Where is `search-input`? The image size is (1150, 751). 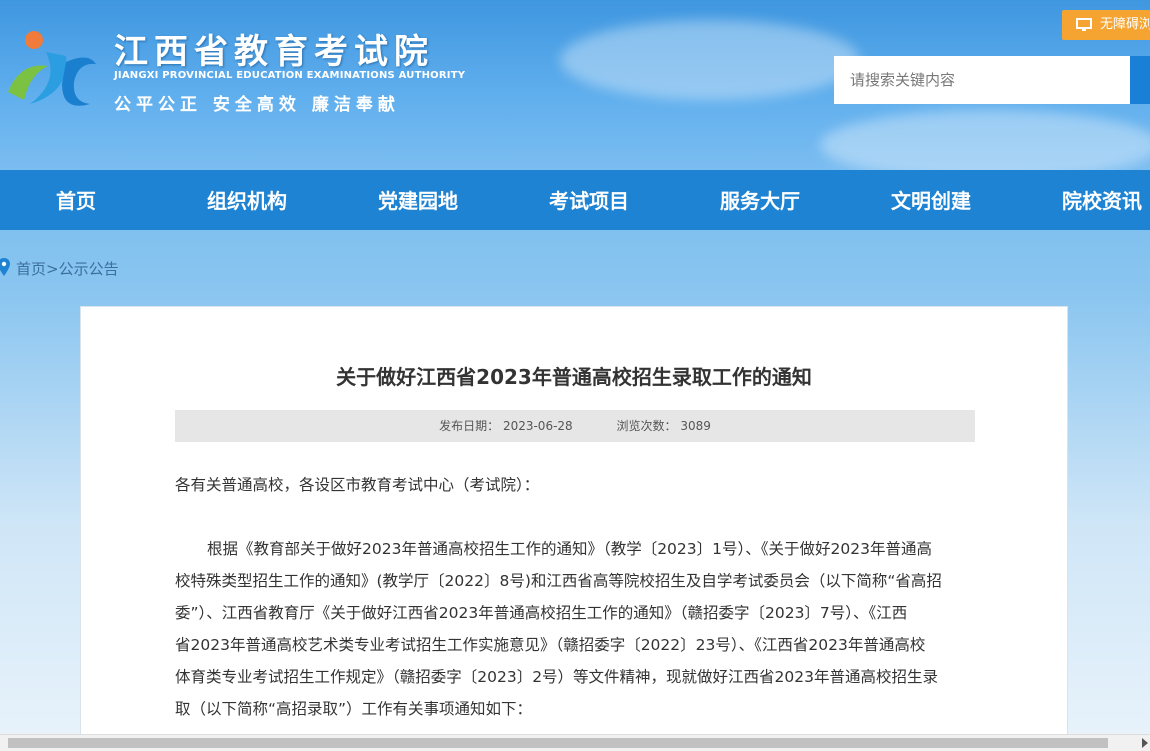
search-input is located at coordinates (982, 80).